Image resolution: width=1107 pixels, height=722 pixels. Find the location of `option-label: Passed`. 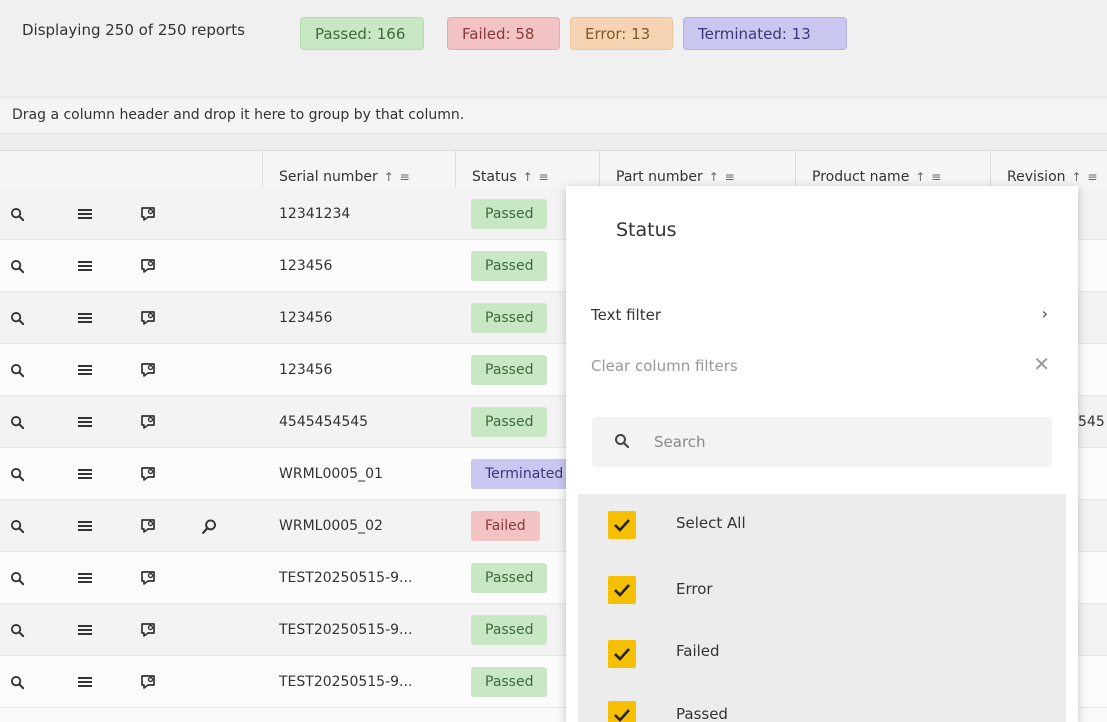

option-label: Passed is located at coordinates (702, 713).